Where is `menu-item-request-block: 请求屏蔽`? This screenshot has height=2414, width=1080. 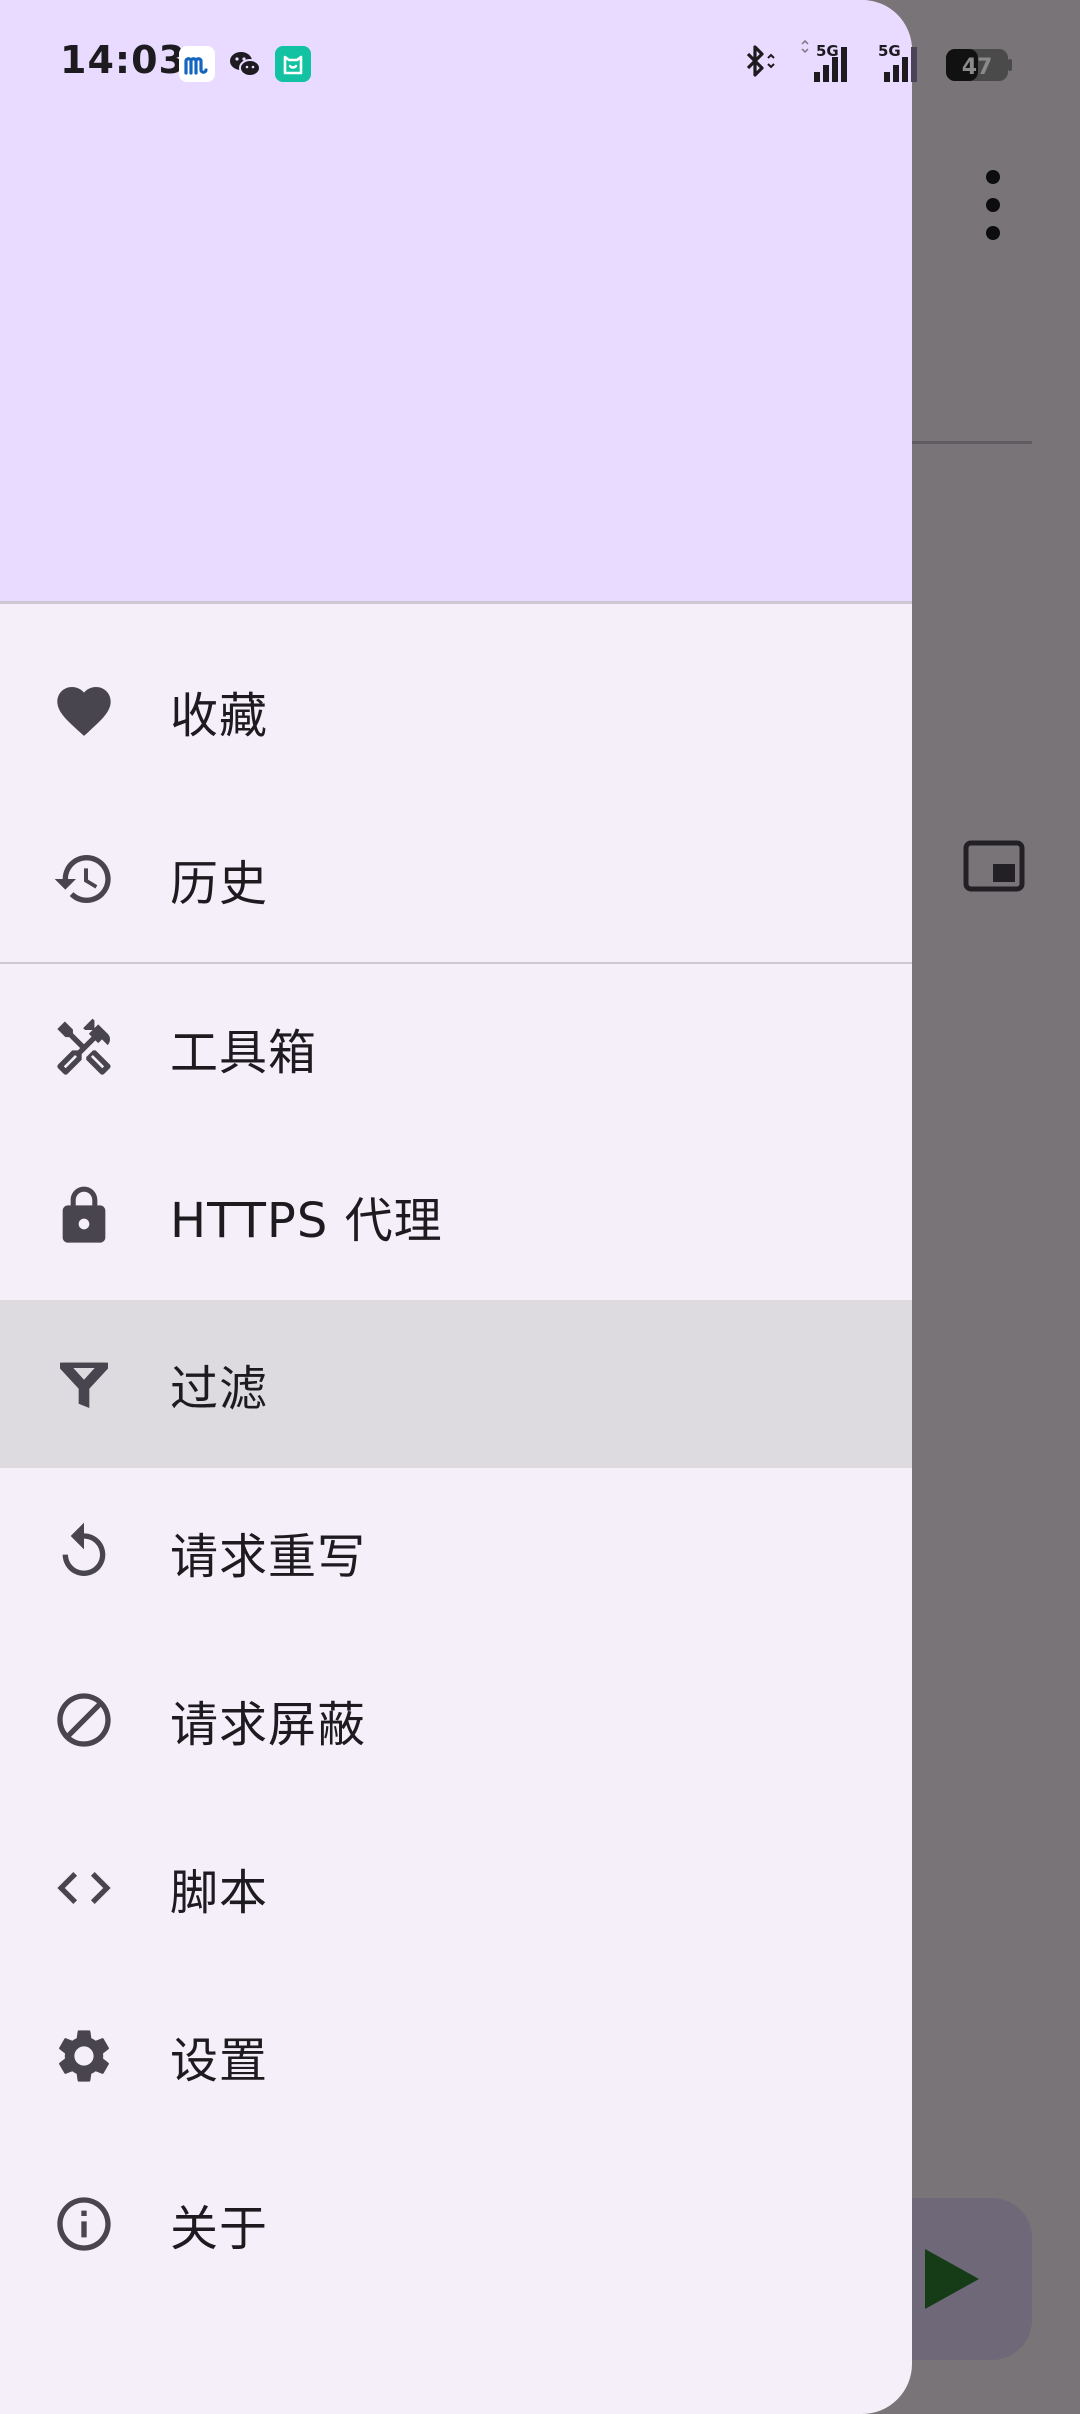
menu-item-request-block: 请求屏蔽 is located at coordinates (456, 1720).